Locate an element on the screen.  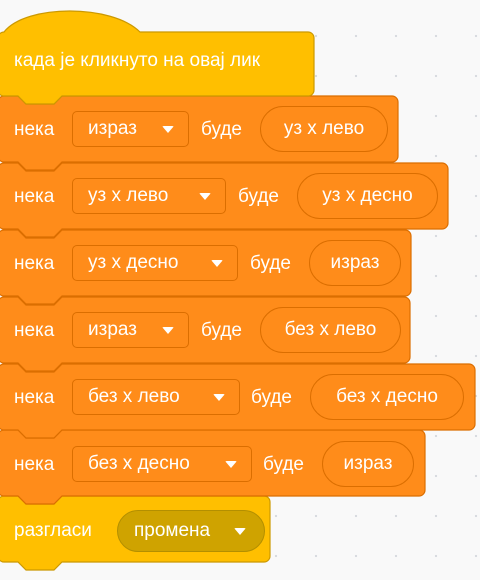
set-block-4-value-reporter: без x лево is located at coordinates (330, 330).